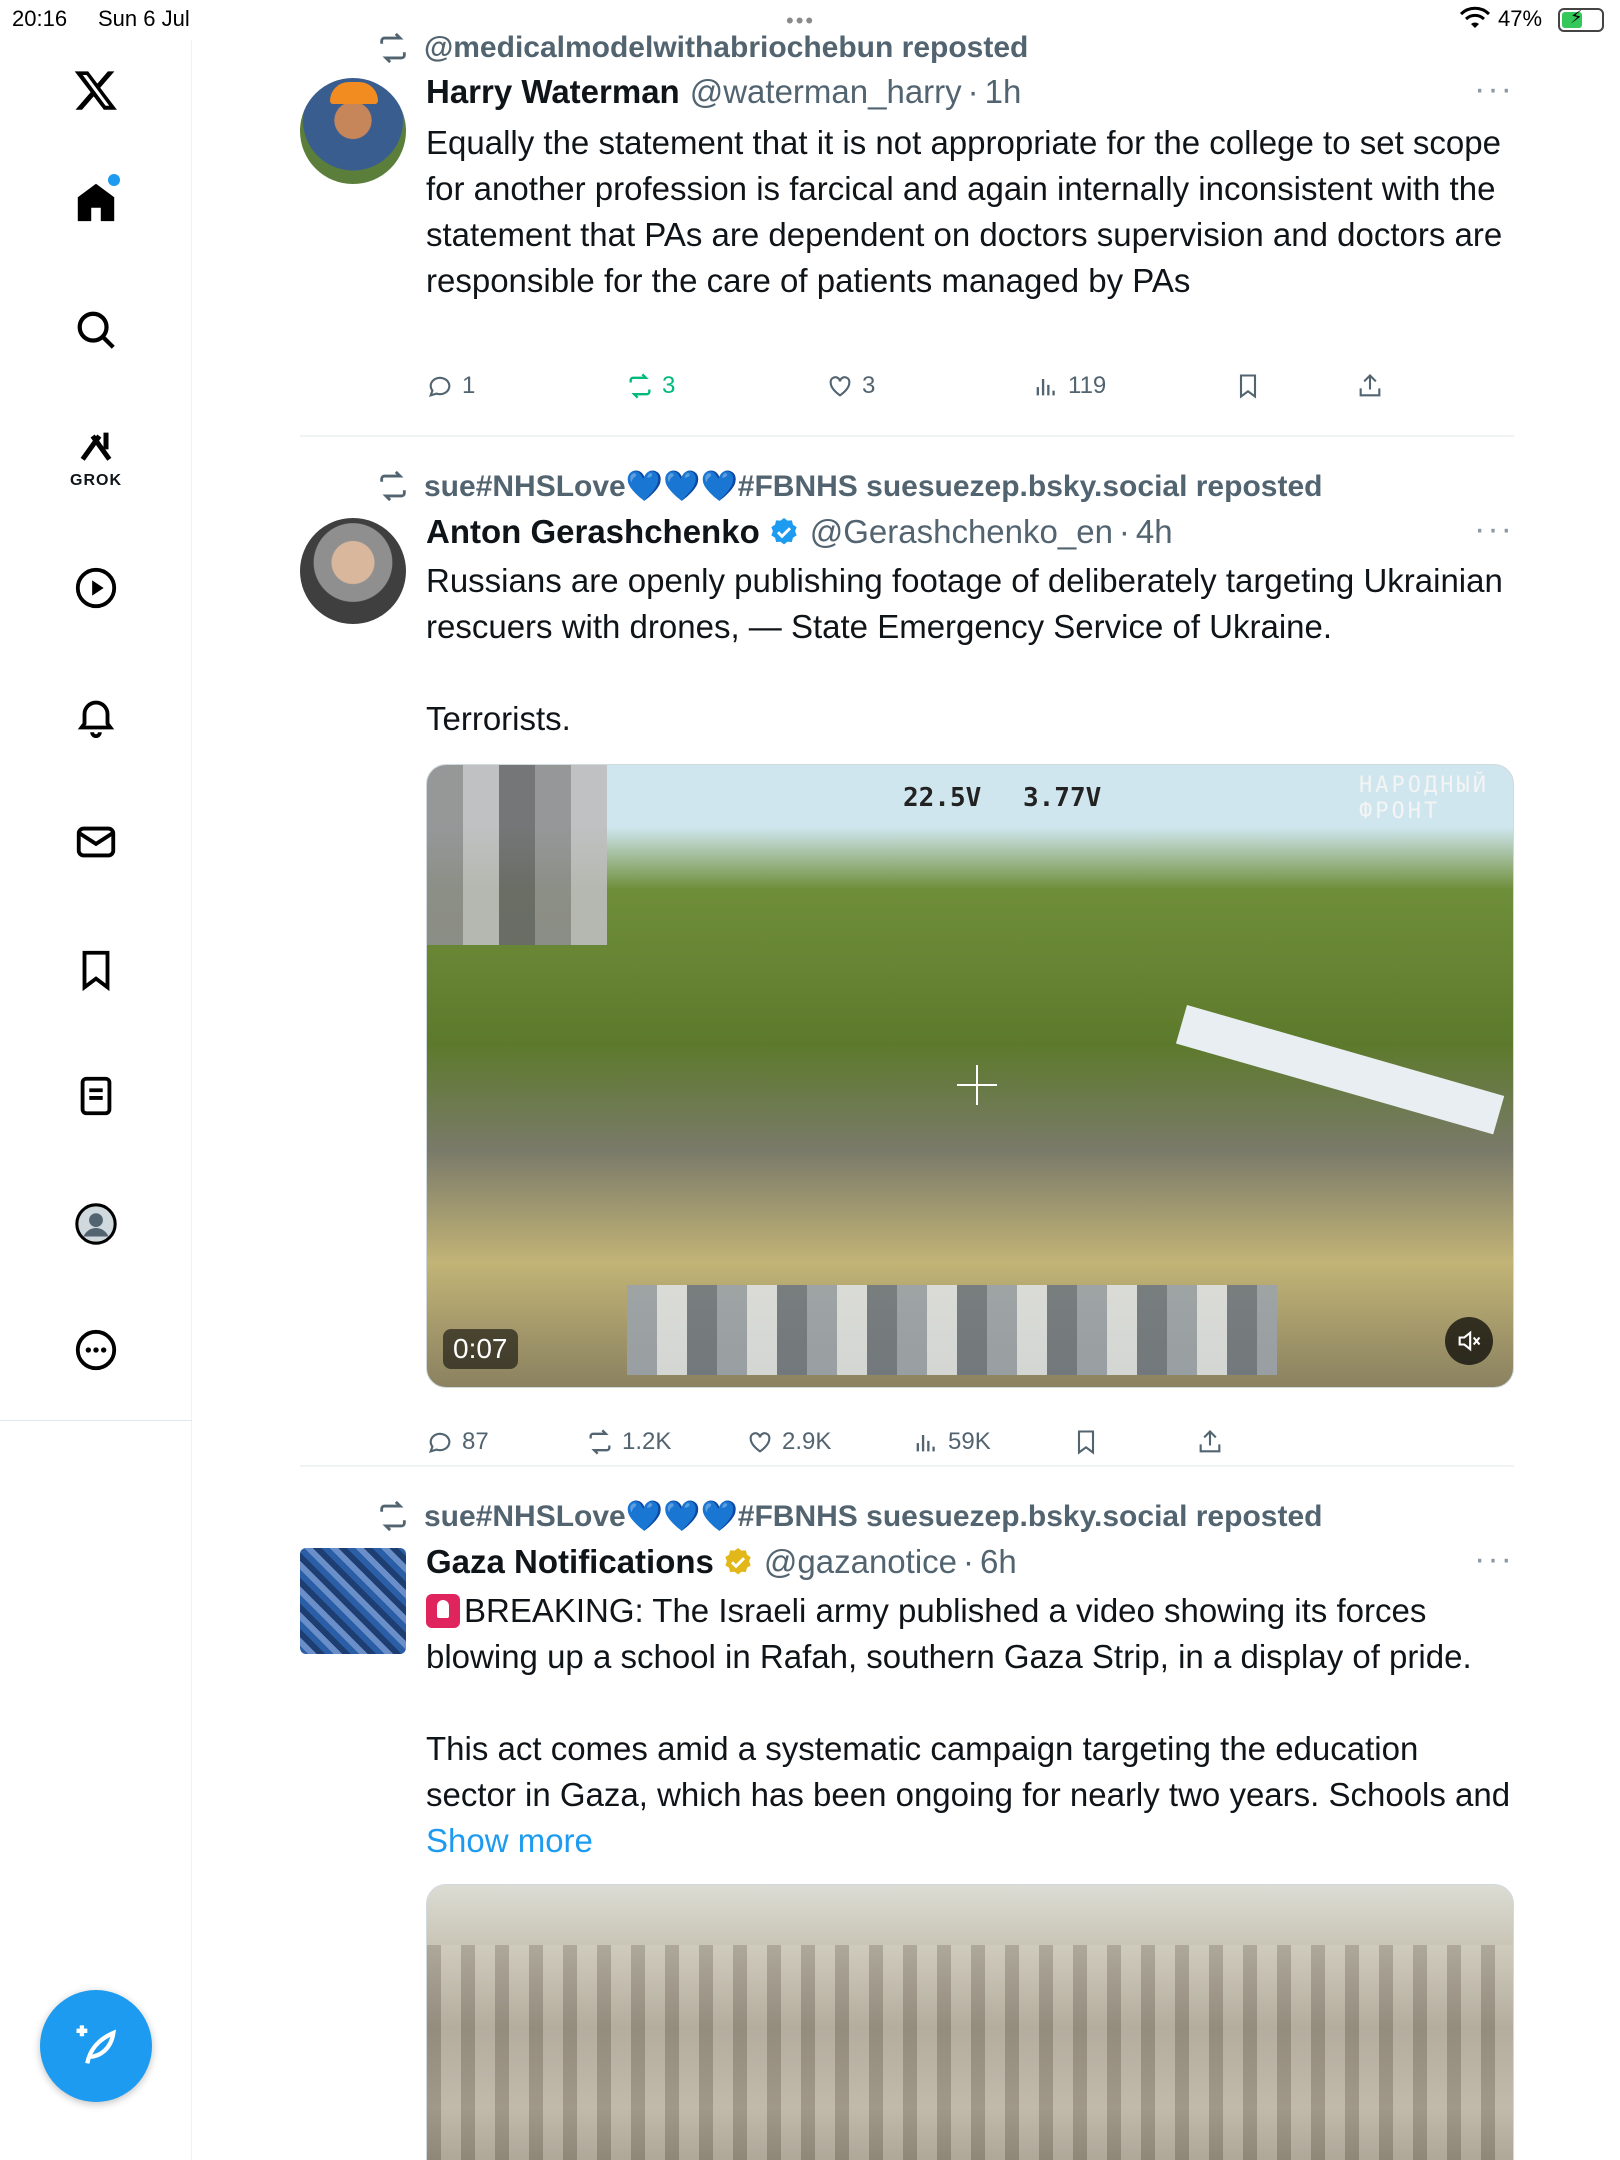 The image size is (1620, 2160). I want to click on post-image, so click(970, 2022).